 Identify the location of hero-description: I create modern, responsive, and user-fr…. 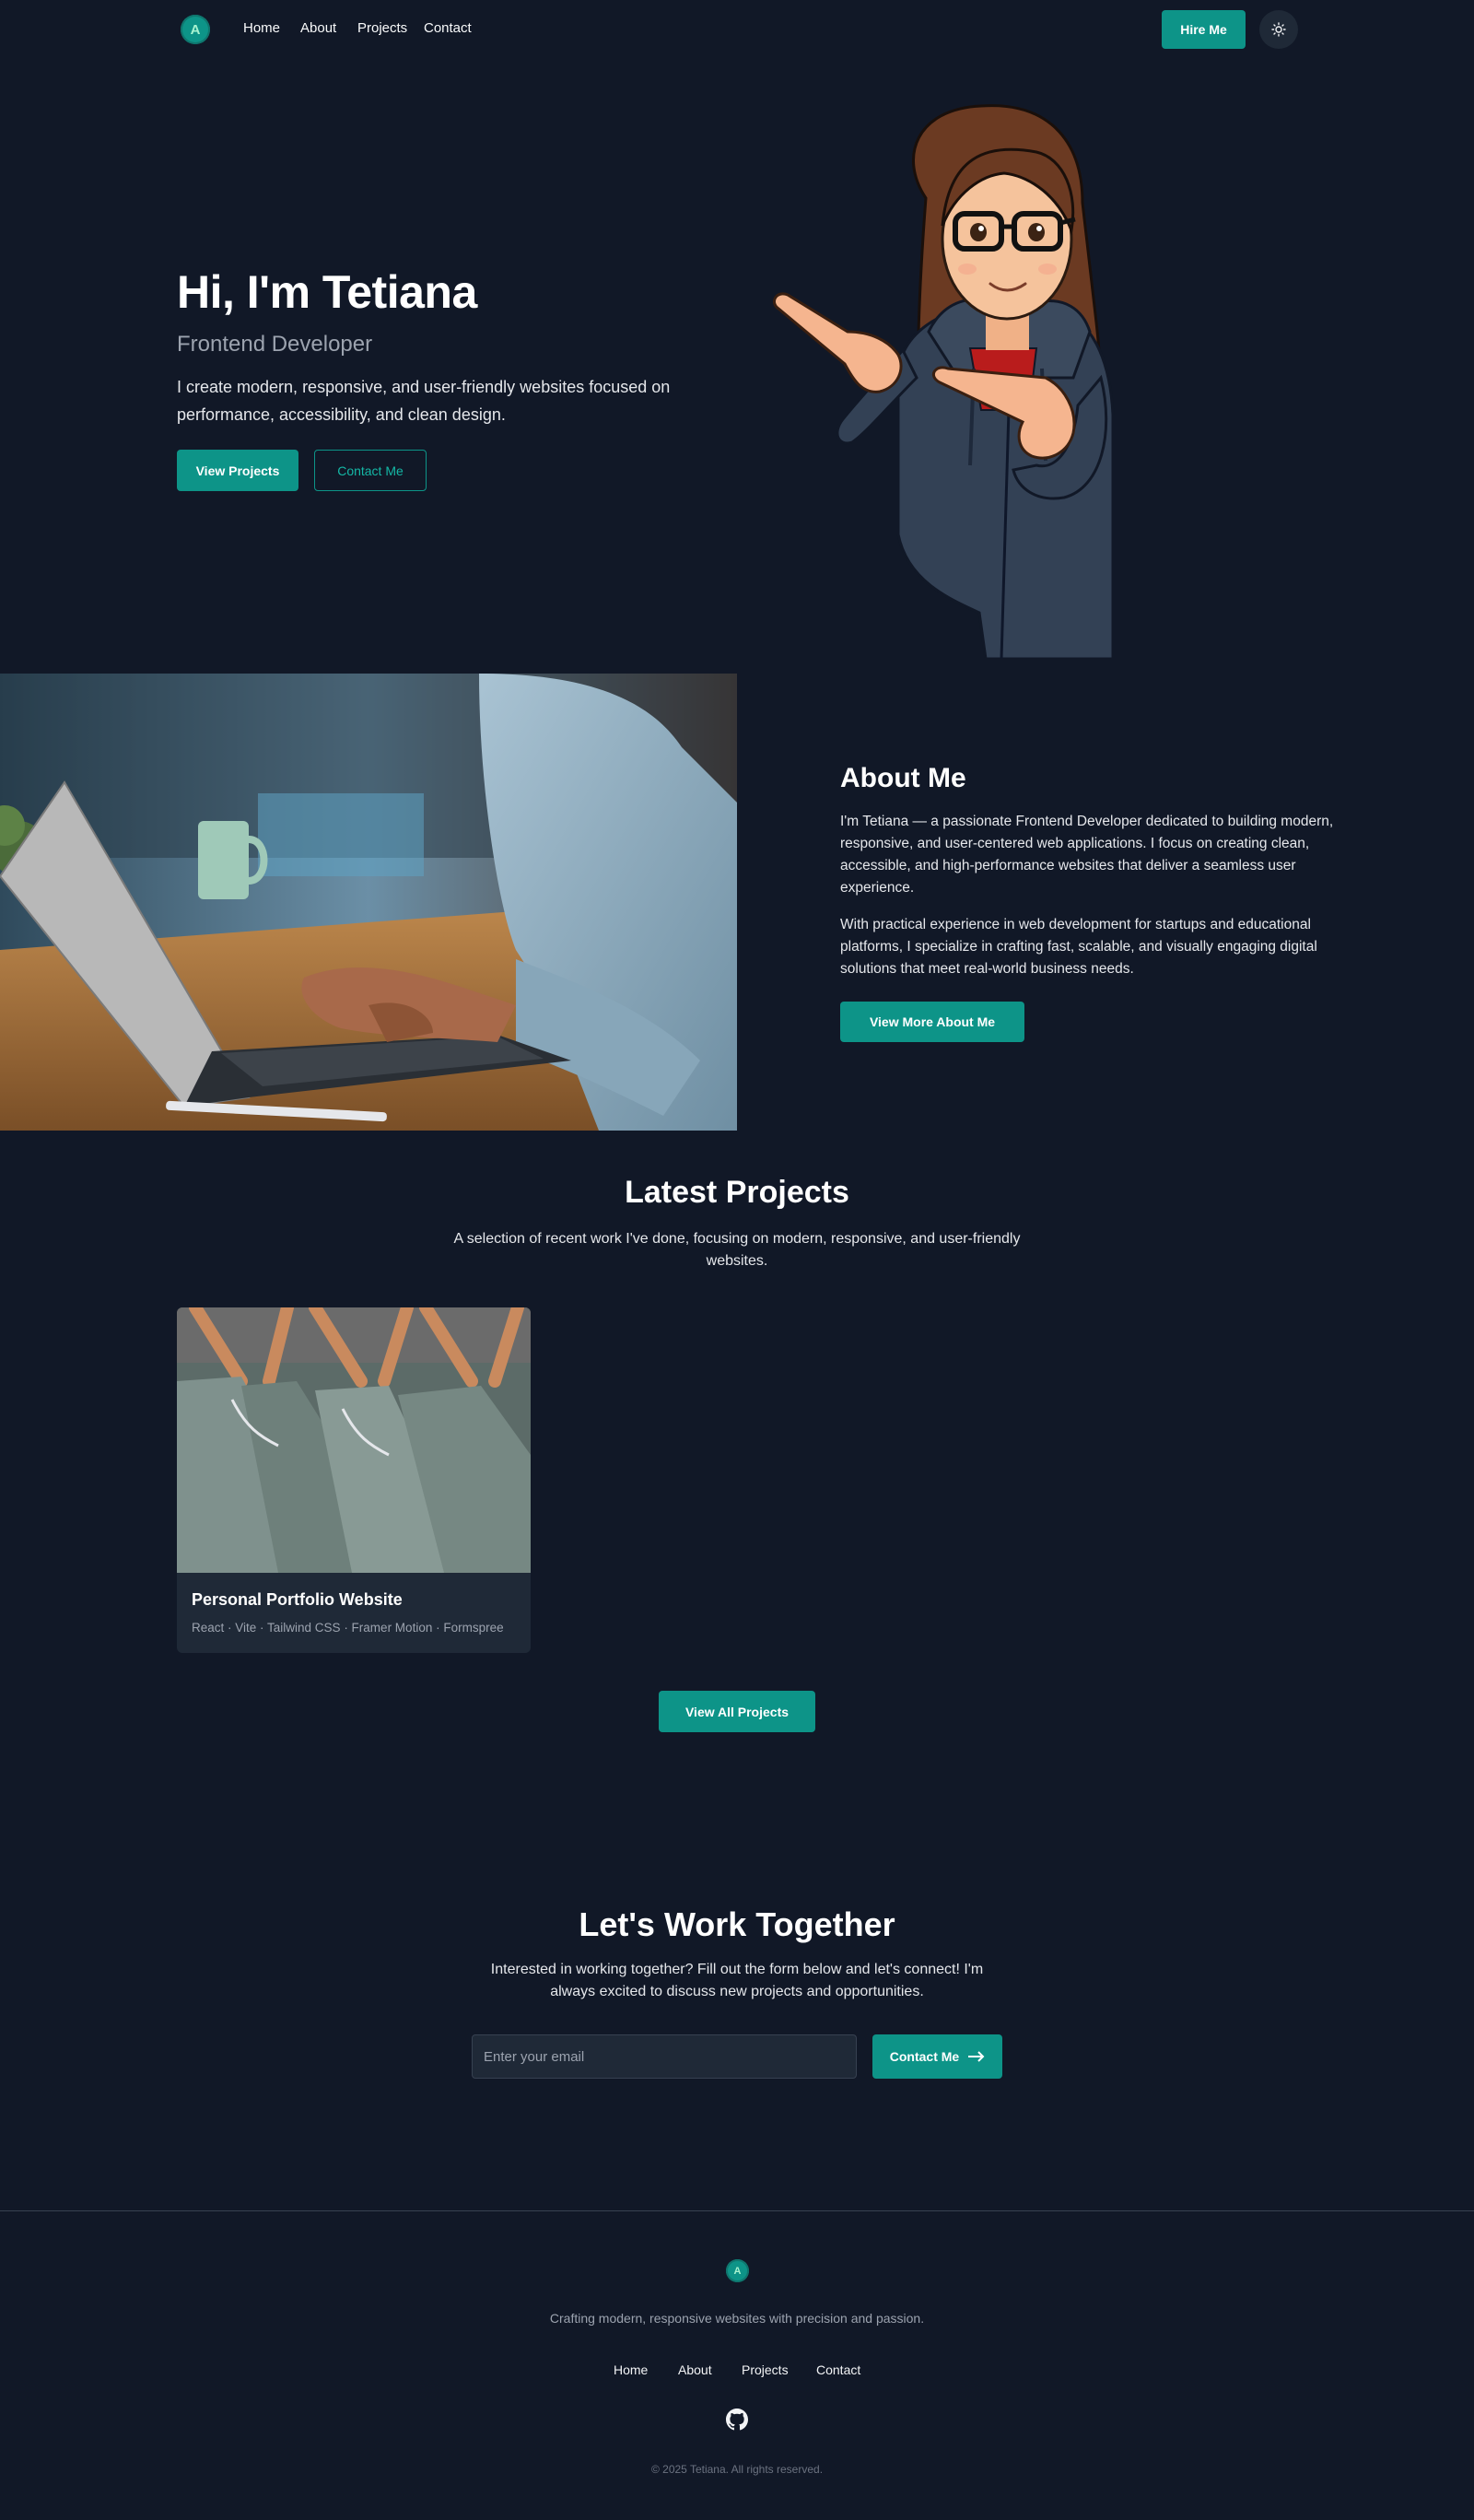
(424, 401).